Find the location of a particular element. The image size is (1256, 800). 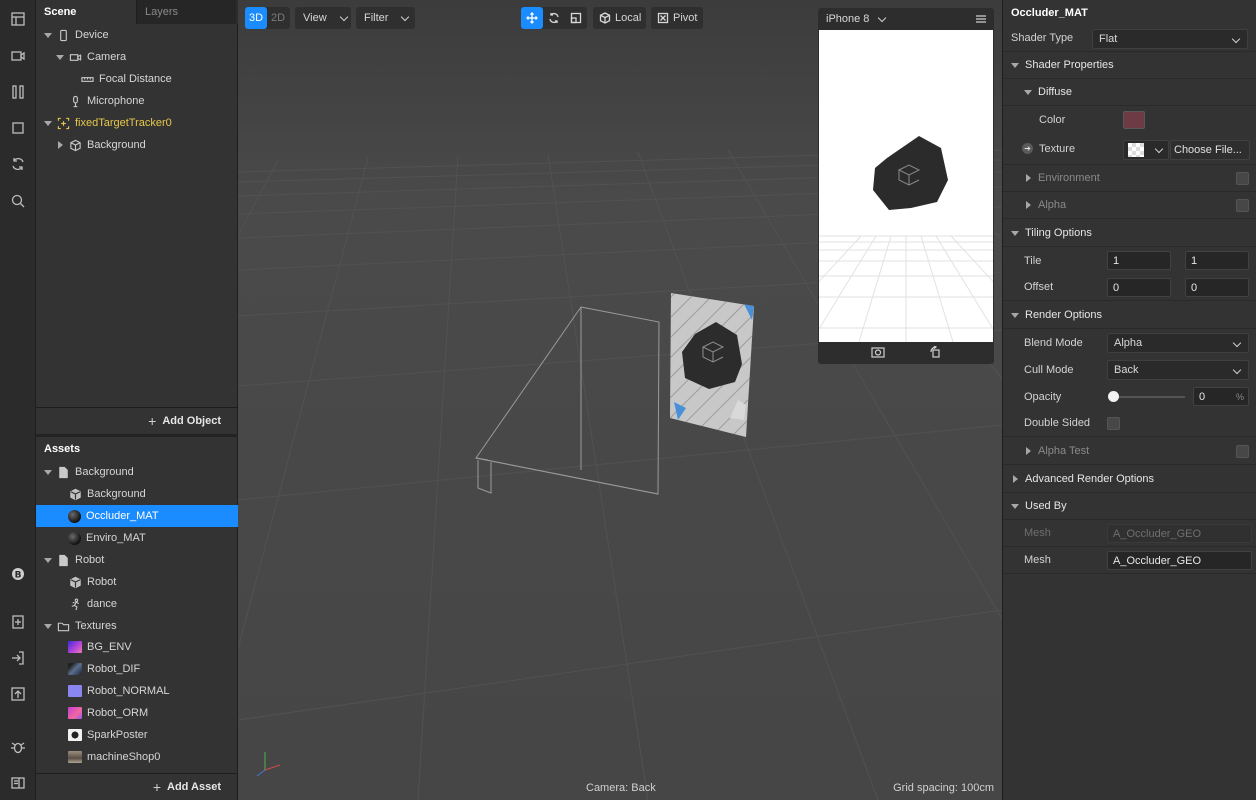

render-options-header: Render Options is located at coordinates (1129, 315).